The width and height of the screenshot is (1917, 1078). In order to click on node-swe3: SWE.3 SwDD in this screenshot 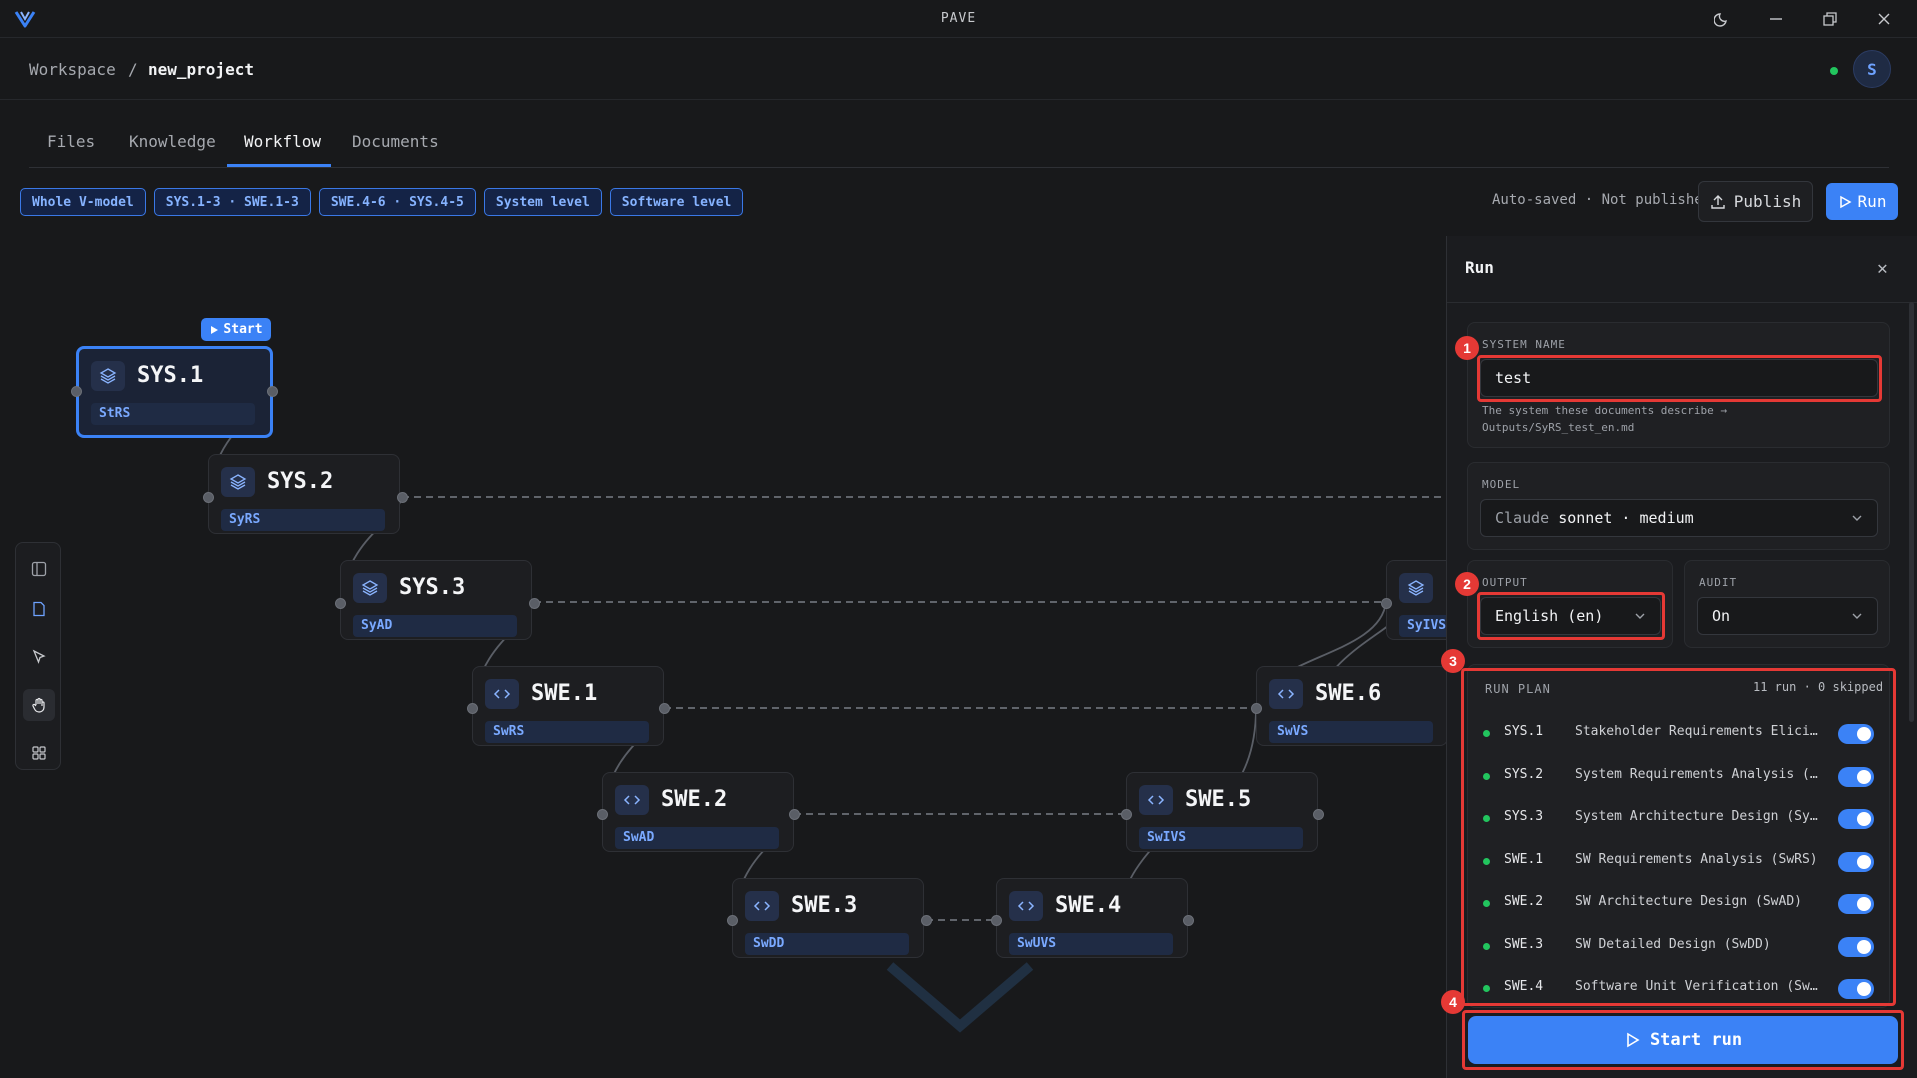, I will do `click(828, 918)`.